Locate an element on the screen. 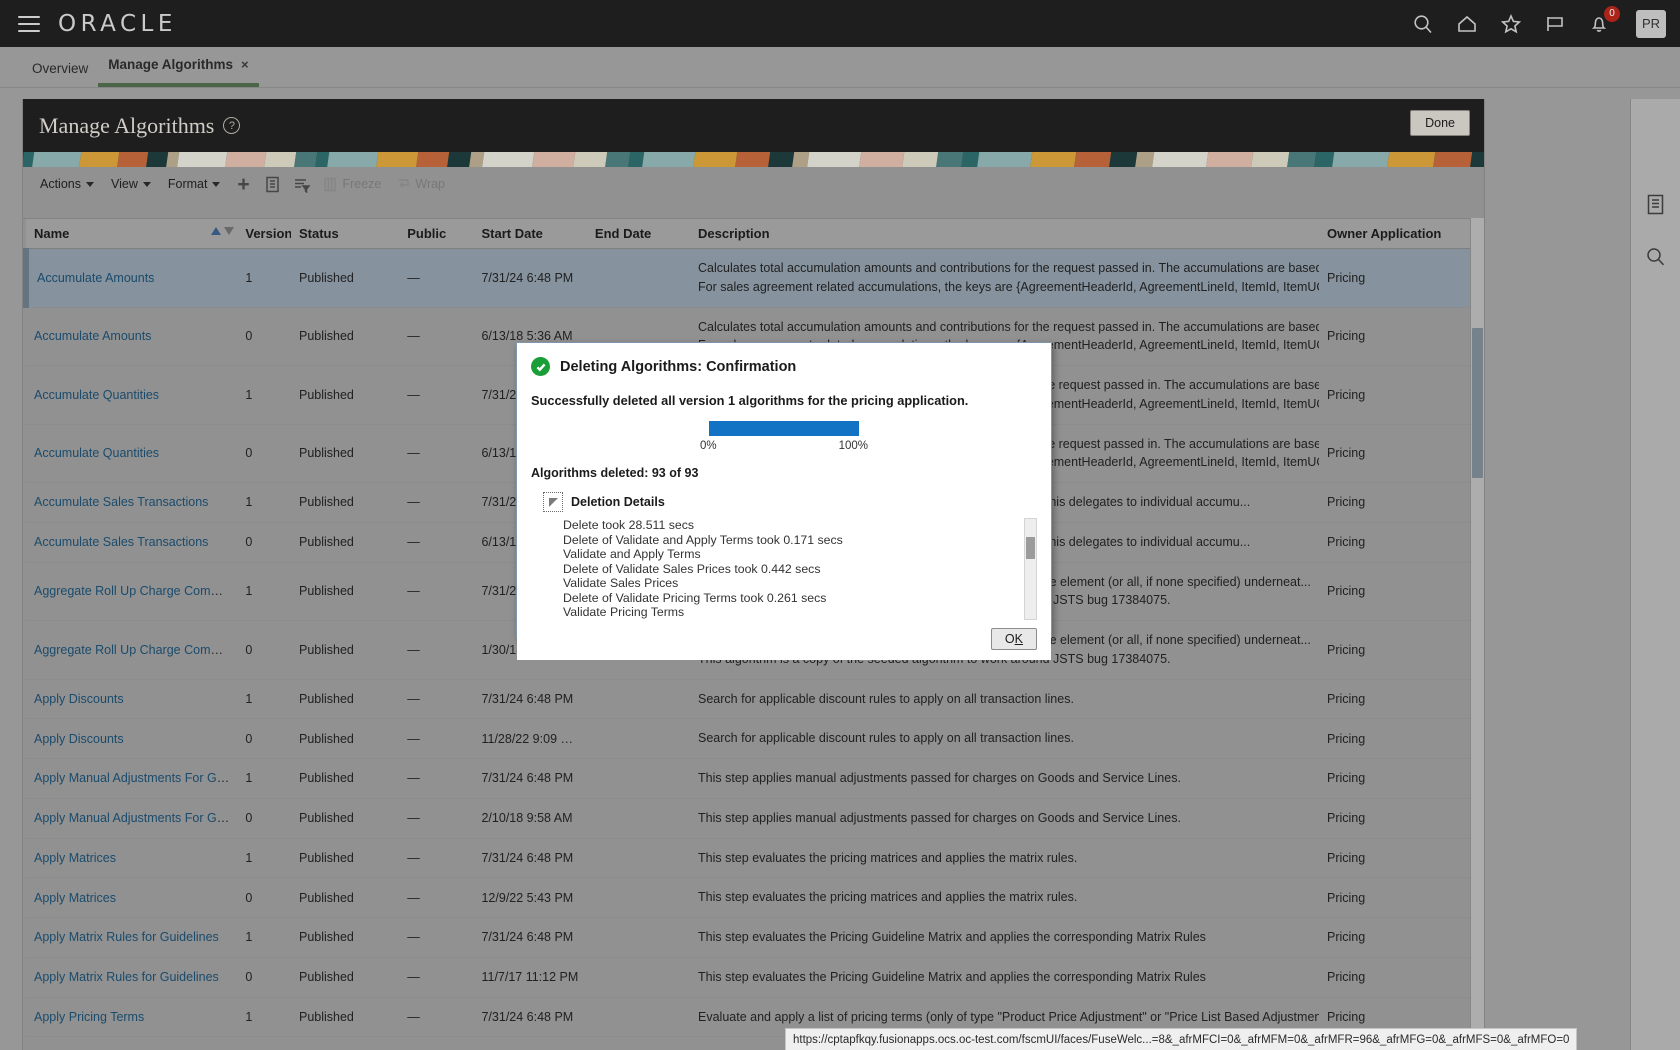  triangle-collapse-icon is located at coordinates (553, 502).